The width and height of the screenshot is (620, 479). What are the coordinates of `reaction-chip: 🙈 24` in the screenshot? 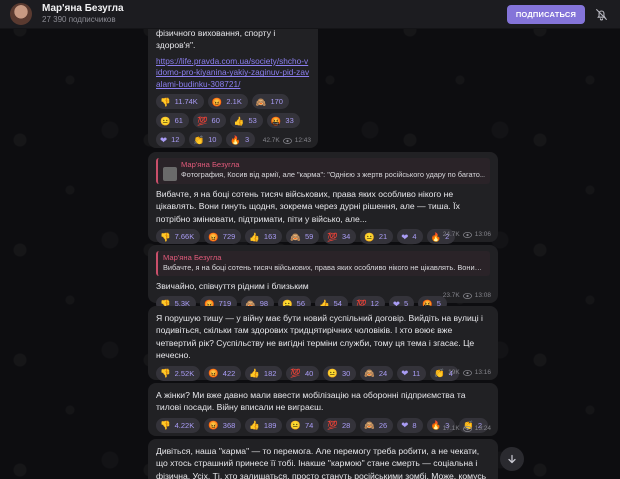 It's located at (377, 373).